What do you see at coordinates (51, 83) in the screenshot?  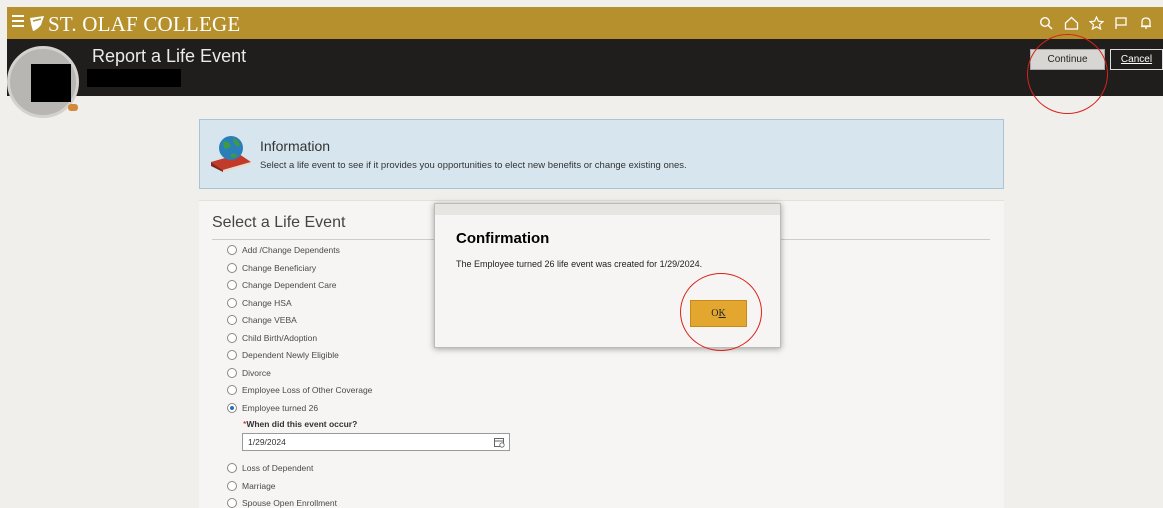 I see `redacted-photo` at bounding box center [51, 83].